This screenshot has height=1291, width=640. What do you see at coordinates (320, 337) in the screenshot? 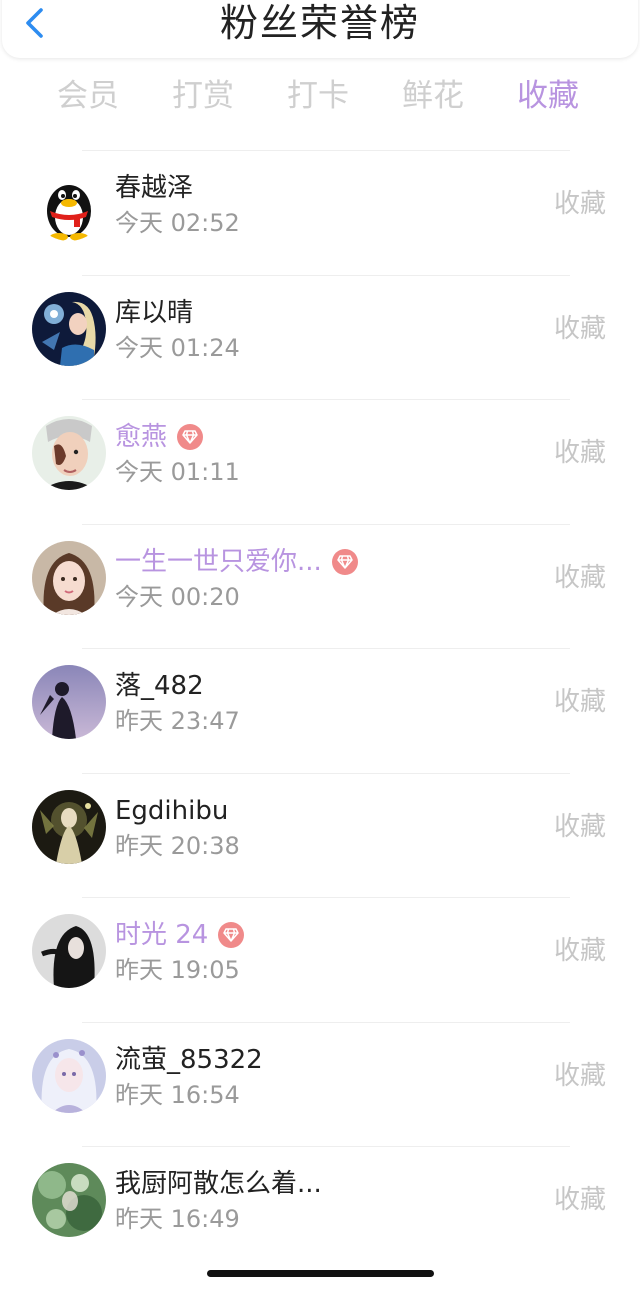
I see `fan-row: 库以晴 今天 01:24 收藏` at bounding box center [320, 337].